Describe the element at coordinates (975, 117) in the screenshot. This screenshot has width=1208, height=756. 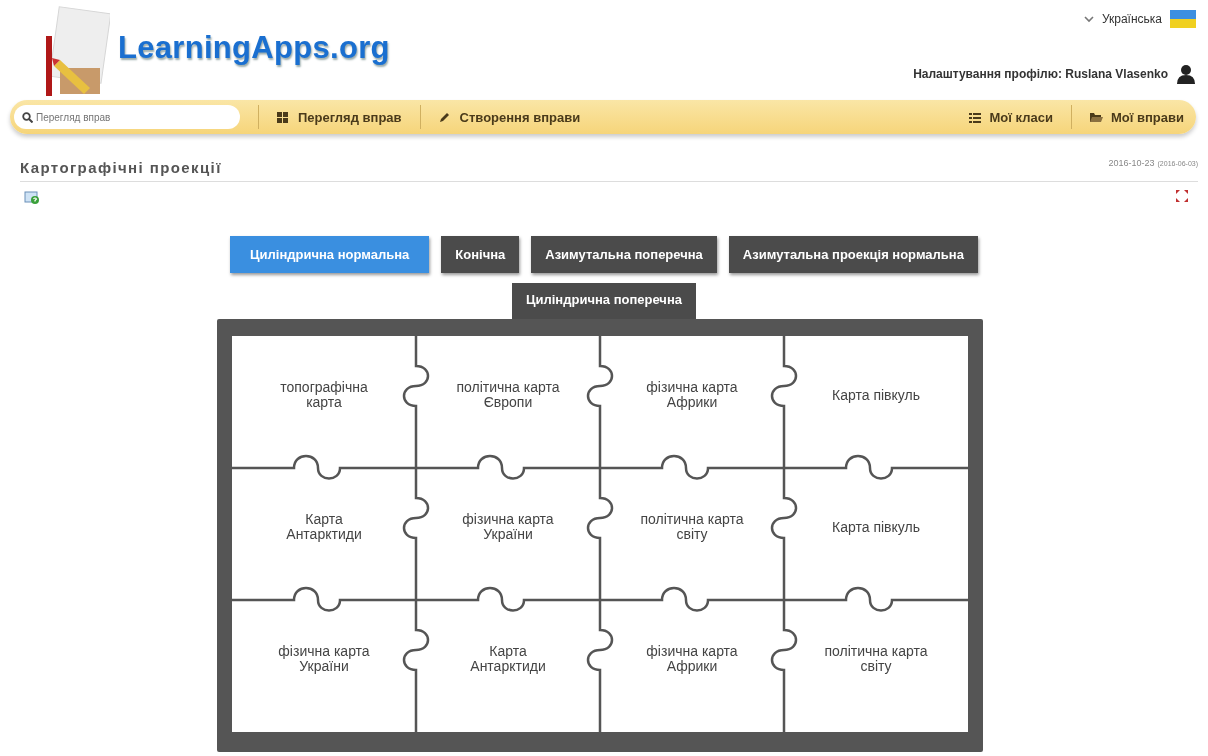
I see `list-icon` at that location.